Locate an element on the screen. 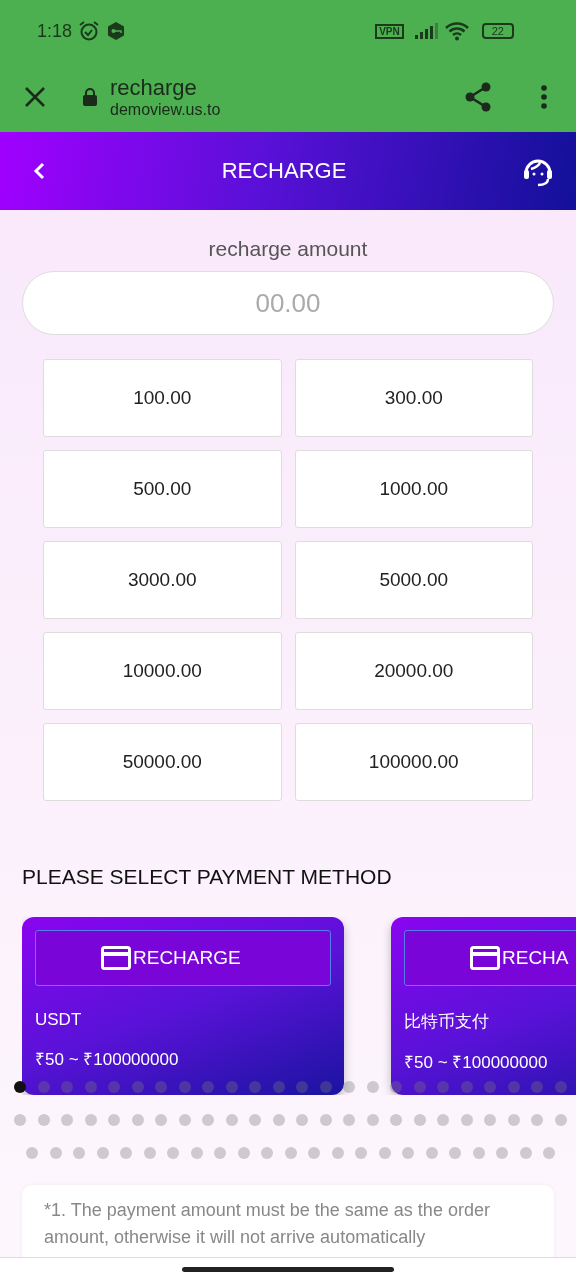 Image resolution: width=576 pixels, height=1280 pixels. amount-option: 20000.00 is located at coordinates (413, 671).